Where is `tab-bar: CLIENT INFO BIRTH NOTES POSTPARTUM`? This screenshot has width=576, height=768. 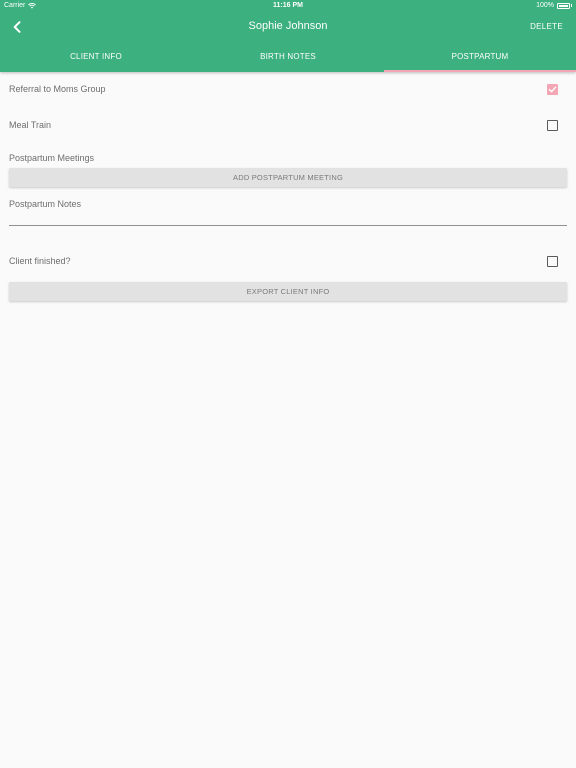 tab-bar: CLIENT INFO BIRTH NOTES POSTPARTUM is located at coordinates (288, 58).